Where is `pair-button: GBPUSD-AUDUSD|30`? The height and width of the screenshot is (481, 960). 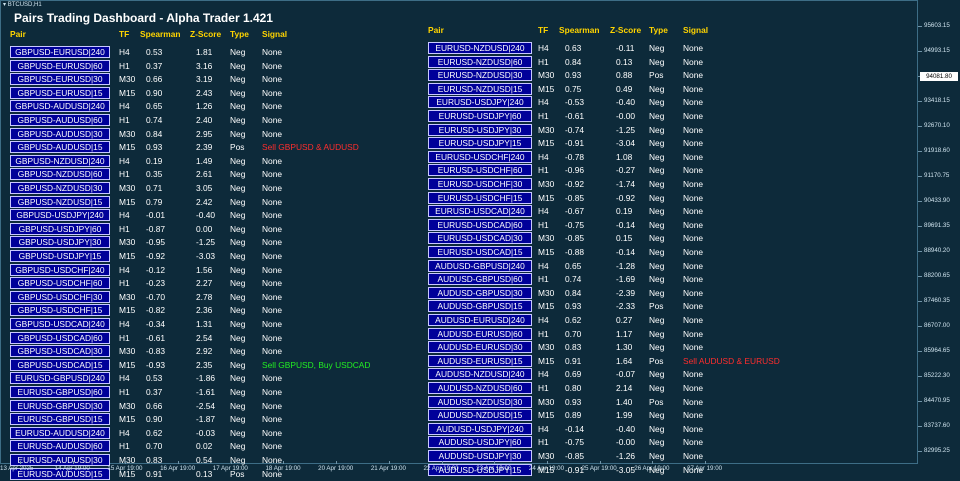
pair-button: GBPUSD-AUDUSD|30 is located at coordinates (60, 133).